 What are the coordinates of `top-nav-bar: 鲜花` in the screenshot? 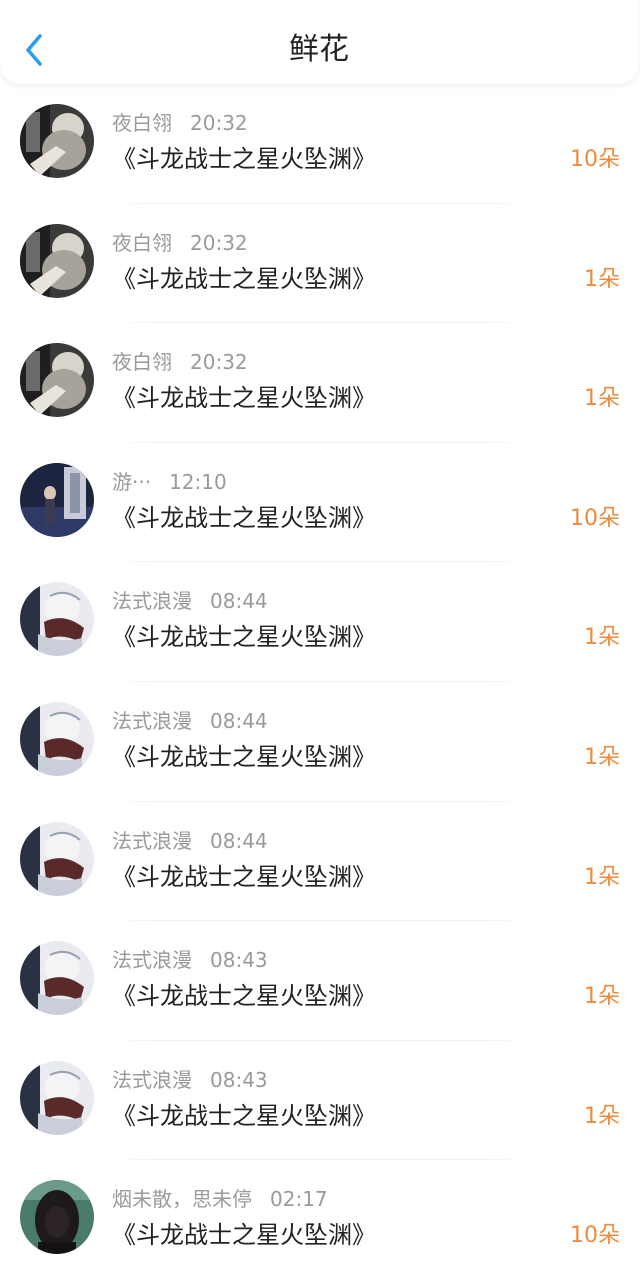 It's located at (319, 42).